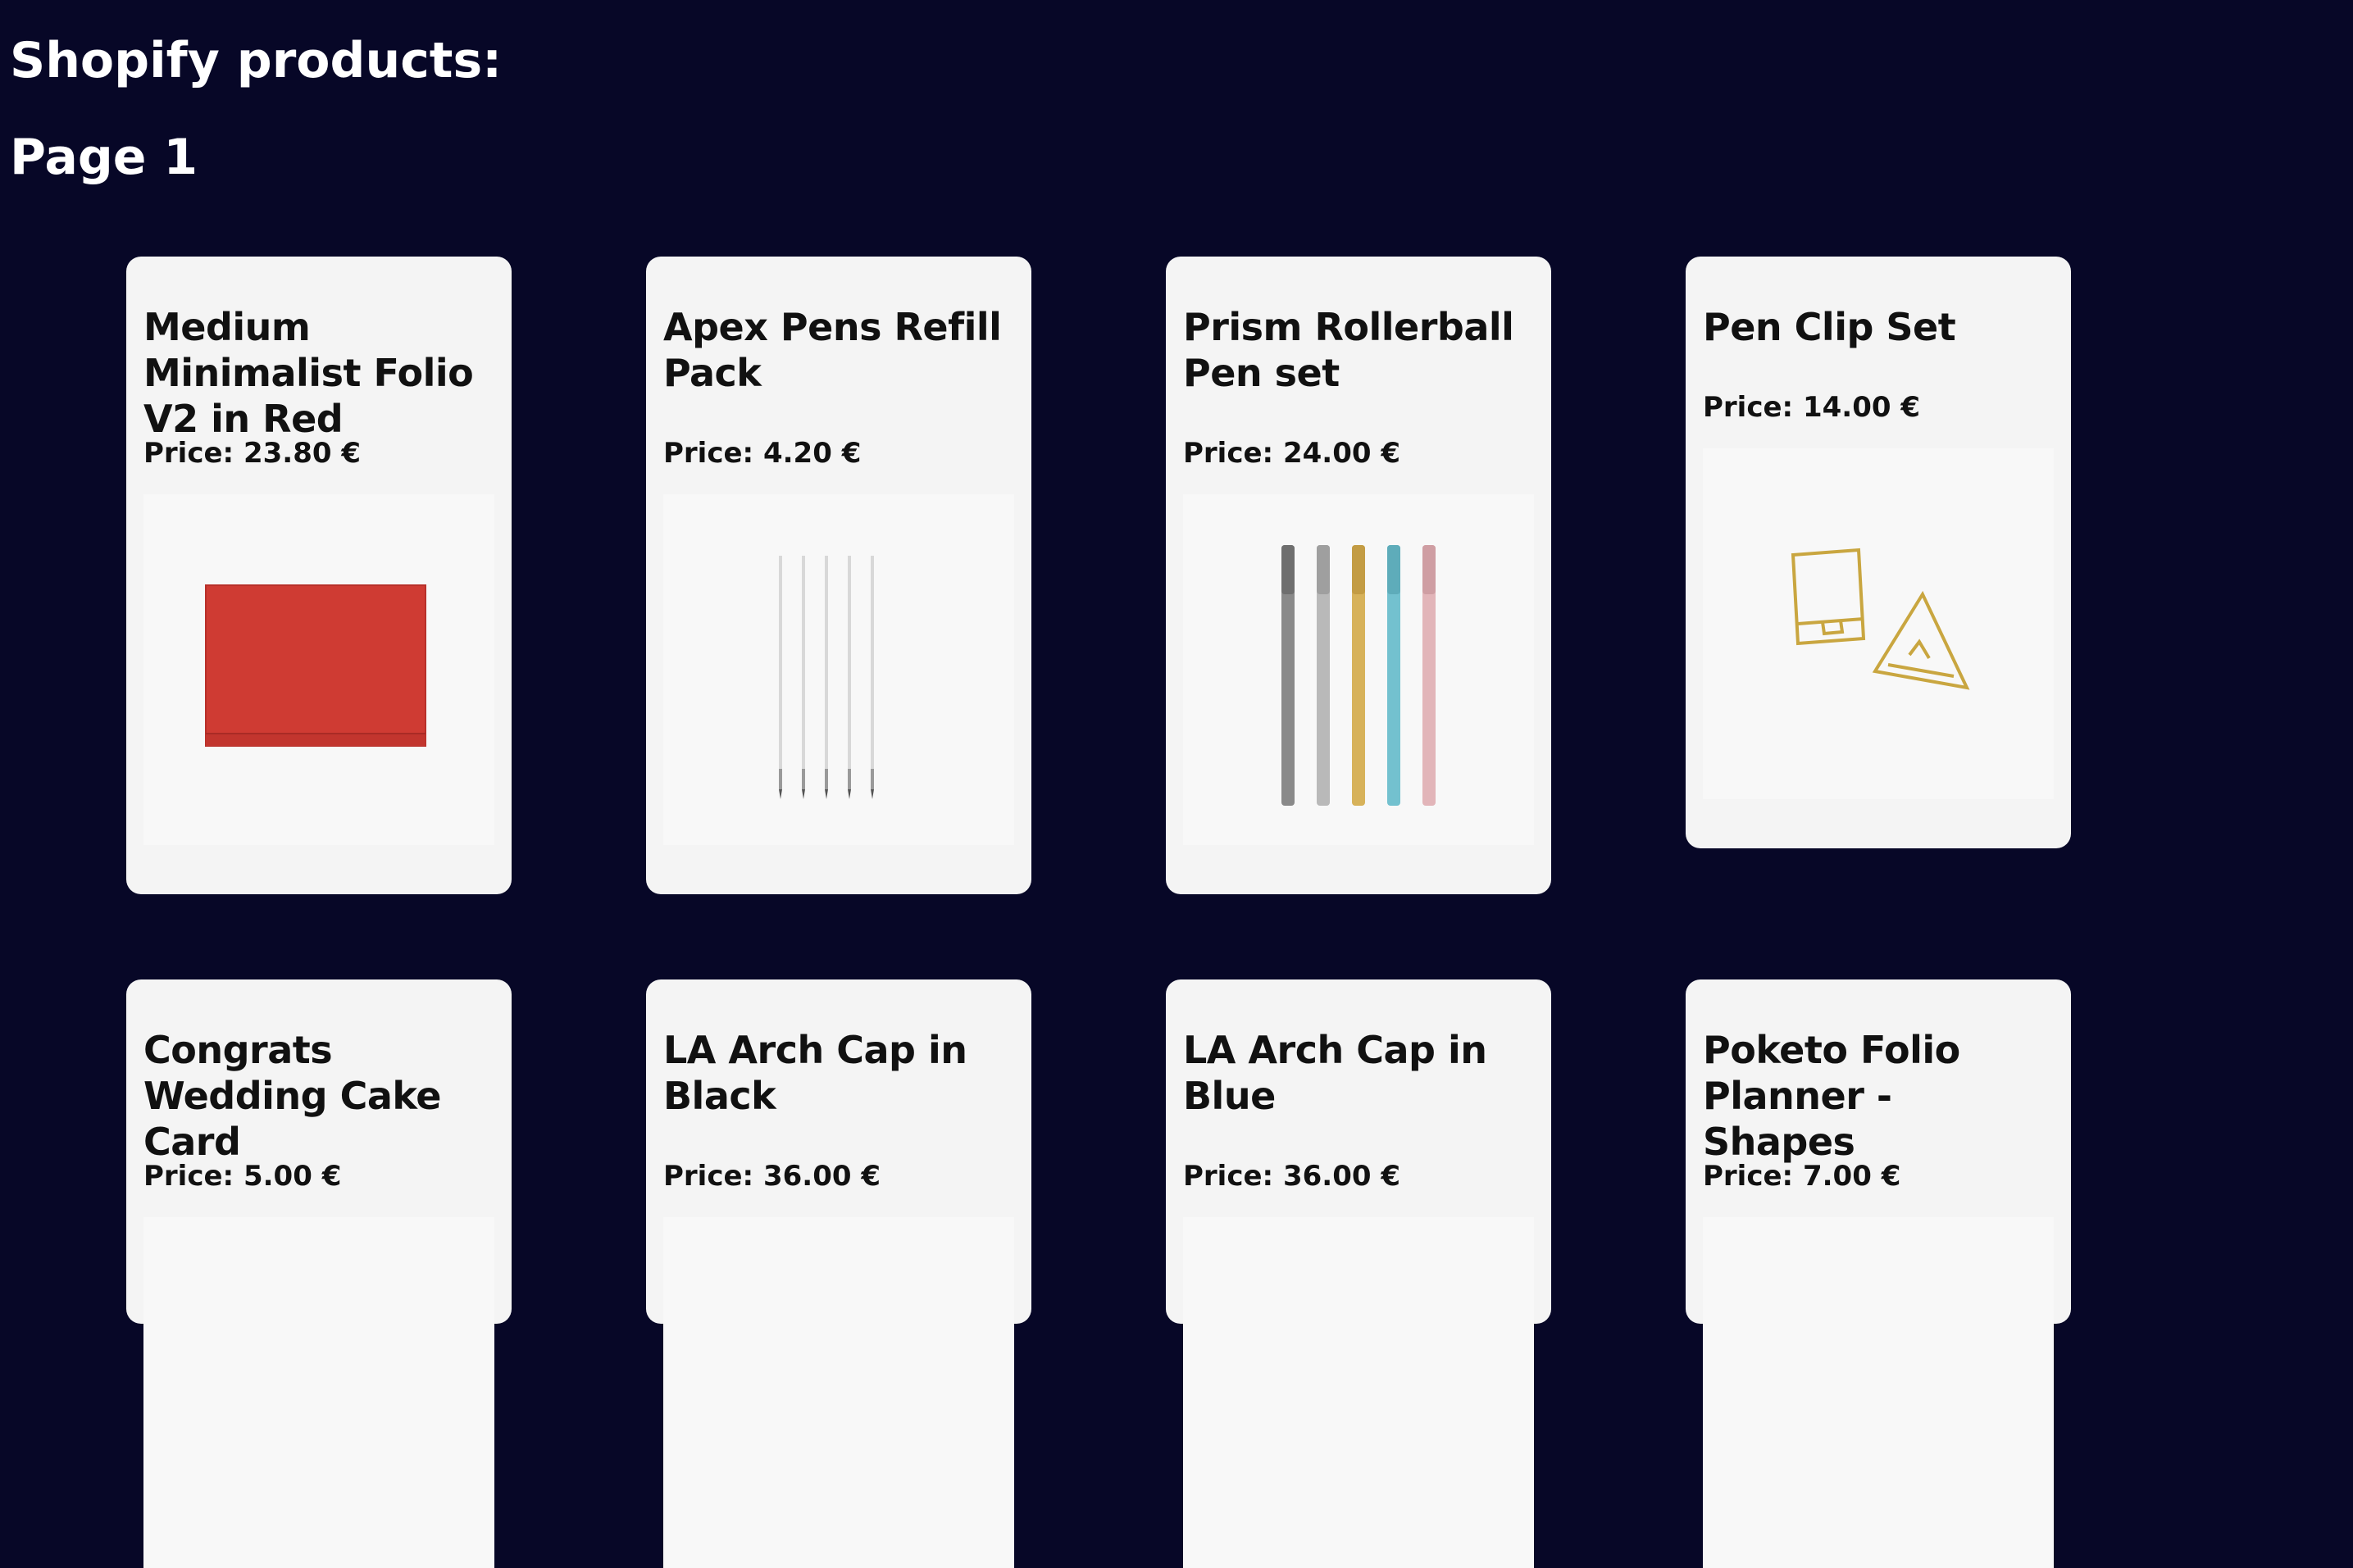 This screenshot has height=1568, width=2353. Describe the element at coordinates (1880, 619) in the screenshot. I see `gold-pen-clips-icon` at that location.